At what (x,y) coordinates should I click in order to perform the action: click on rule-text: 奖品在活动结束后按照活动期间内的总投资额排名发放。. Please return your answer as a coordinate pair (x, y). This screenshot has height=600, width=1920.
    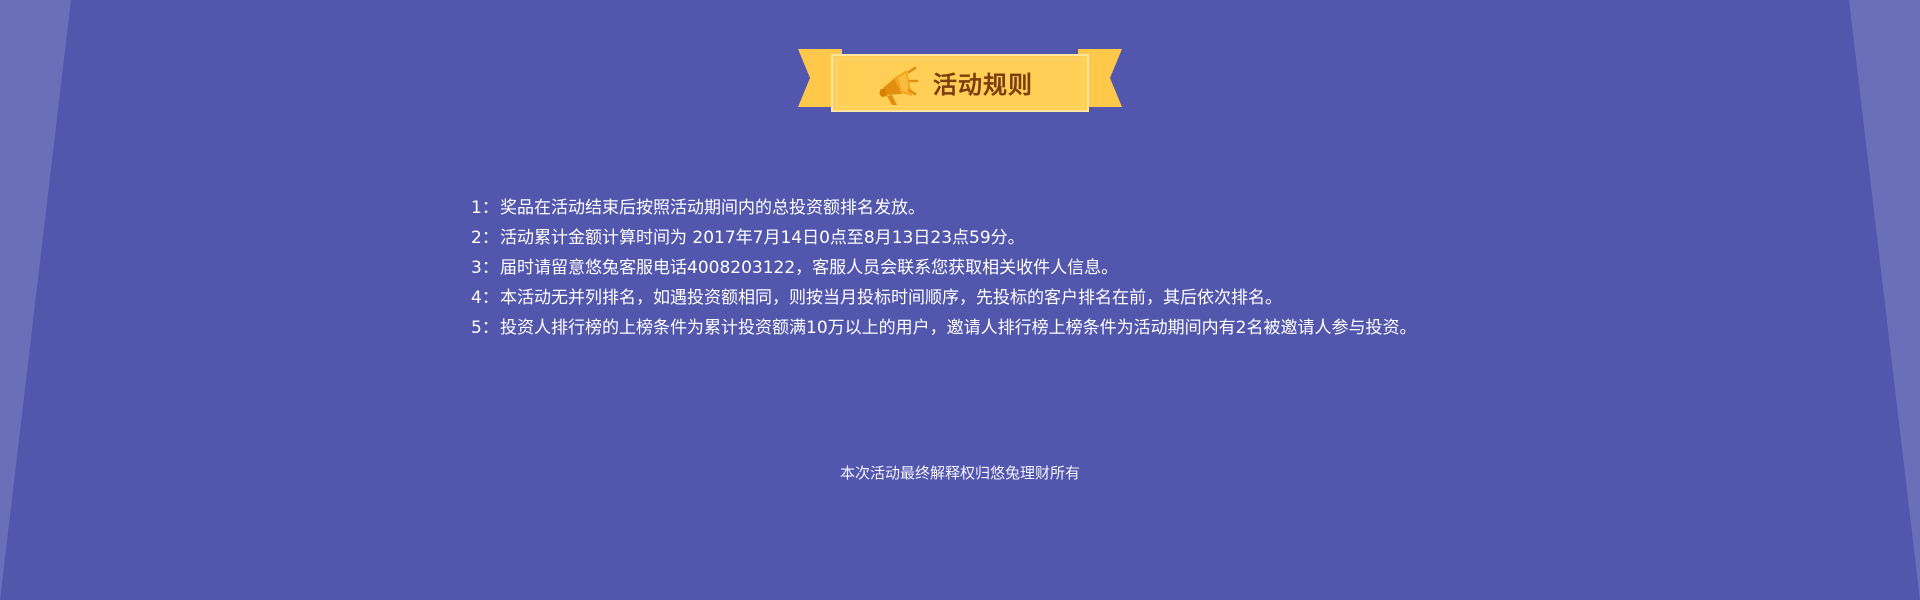
    Looking at the image, I should click on (712, 208).